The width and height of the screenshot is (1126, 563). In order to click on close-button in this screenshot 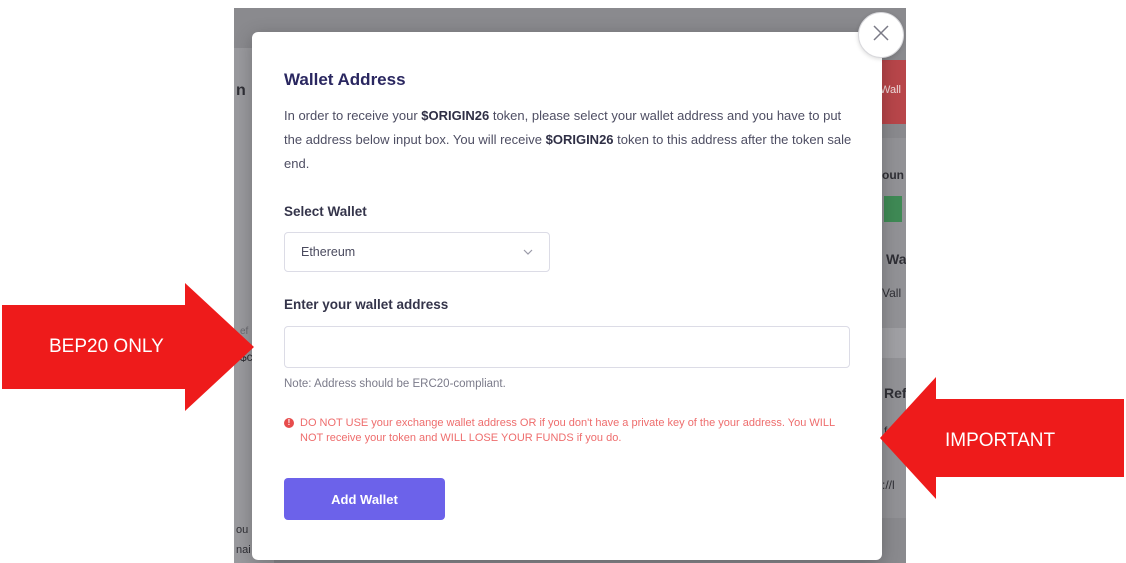, I will do `click(881, 35)`.